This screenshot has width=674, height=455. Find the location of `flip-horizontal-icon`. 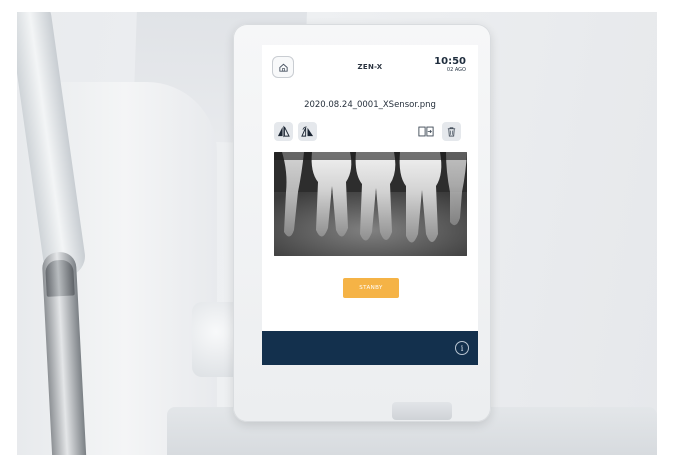

flip-horizontal-icon is located at coordinates (283, 131).